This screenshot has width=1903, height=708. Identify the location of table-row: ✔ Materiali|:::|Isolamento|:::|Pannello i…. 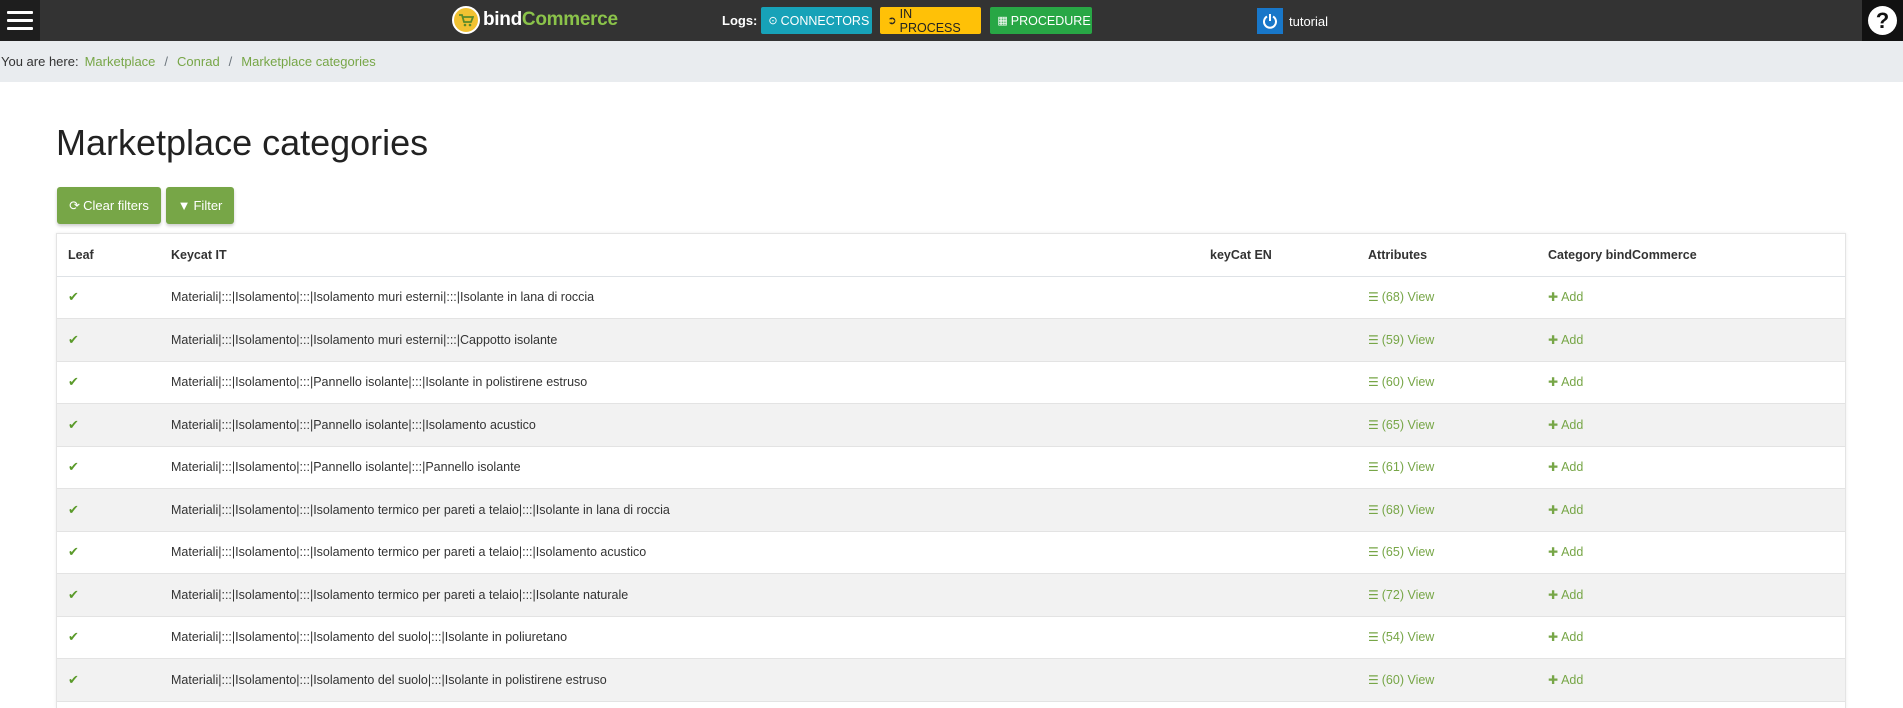
(951, 425).